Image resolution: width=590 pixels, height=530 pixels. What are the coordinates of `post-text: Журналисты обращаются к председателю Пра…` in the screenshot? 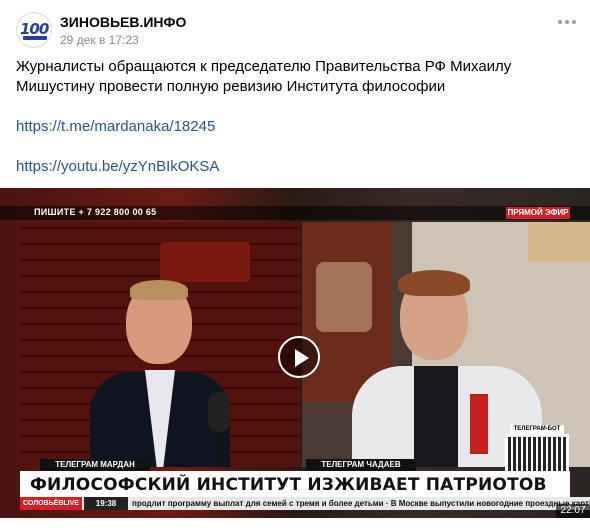 It's located at (296, 77).